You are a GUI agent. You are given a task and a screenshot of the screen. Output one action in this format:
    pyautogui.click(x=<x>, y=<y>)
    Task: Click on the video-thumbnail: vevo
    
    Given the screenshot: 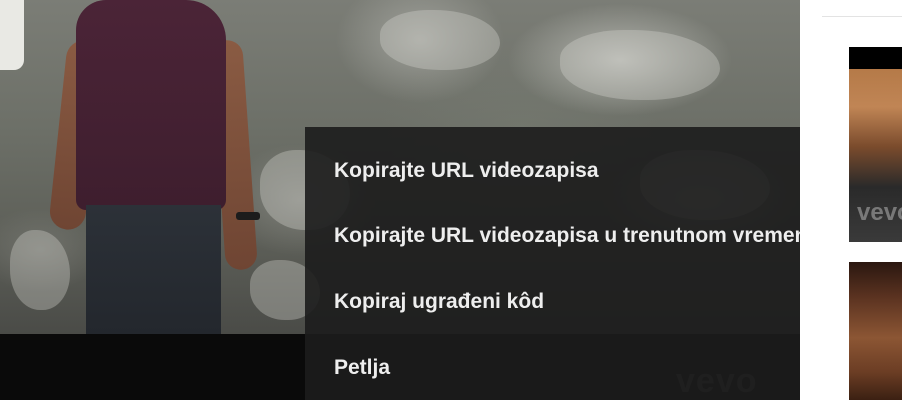 What is the action you would take?
    pyautogui.click(x=875, y=144)
    